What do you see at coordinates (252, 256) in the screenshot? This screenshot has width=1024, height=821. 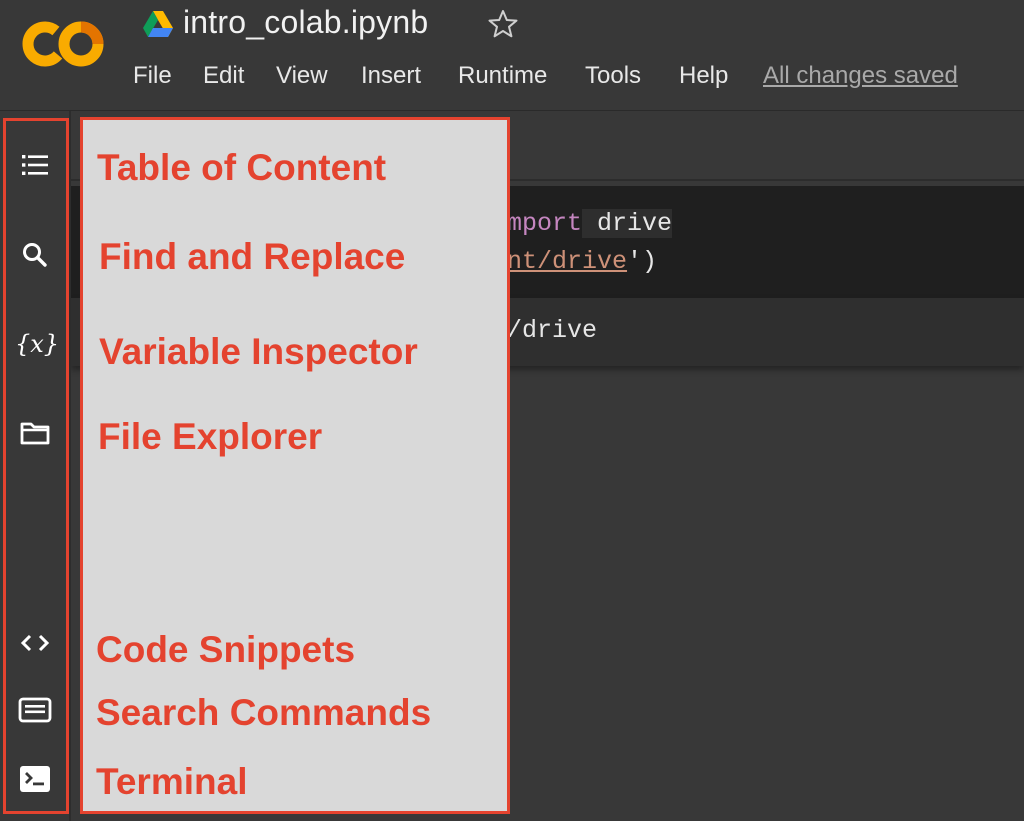 I see `label-find-and-replace: Find and Replace` at bounding box center [252, 256].